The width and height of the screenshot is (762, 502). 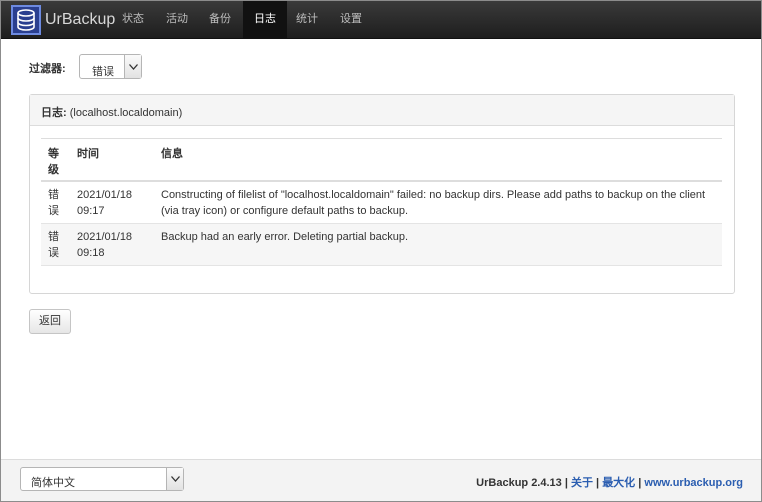 What do you see at coordinates (582, 483) in the screenshot?
I see `about-link: 关于` at bounding box center [582, 483].